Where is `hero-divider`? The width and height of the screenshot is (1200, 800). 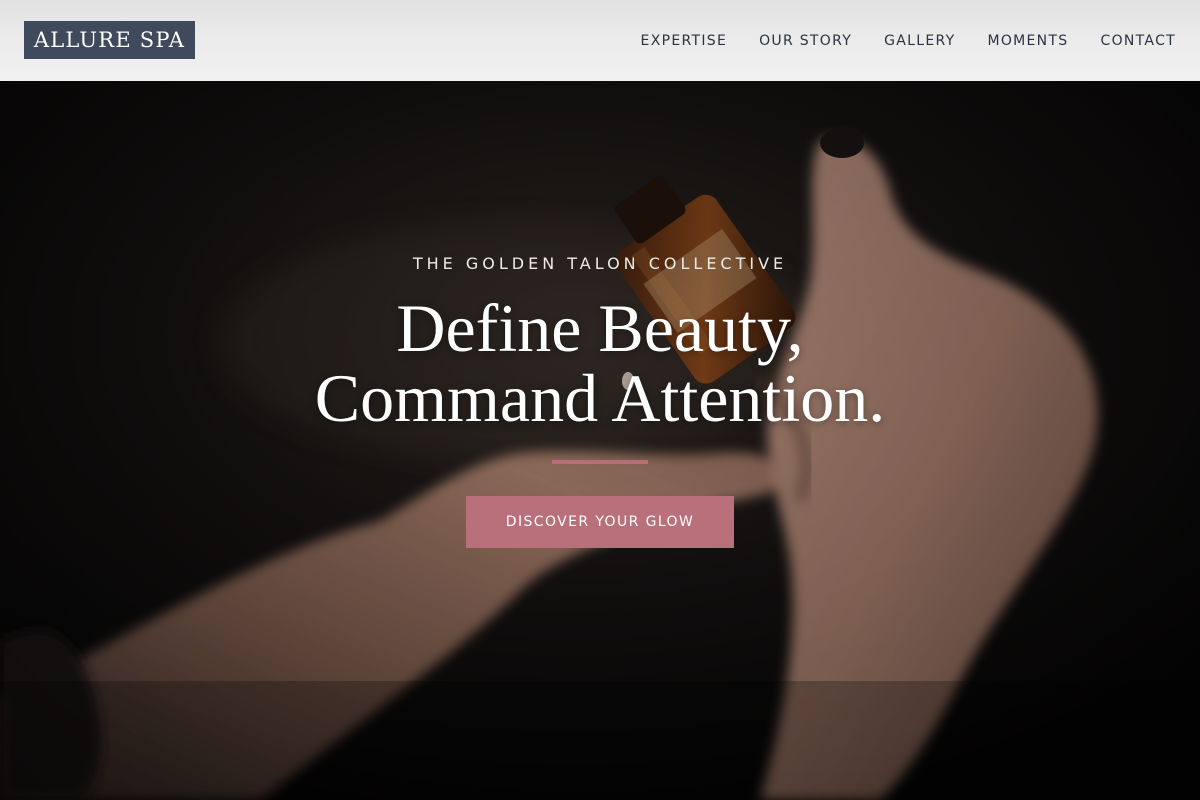 hero-divider is located at coordinates (600, 462).